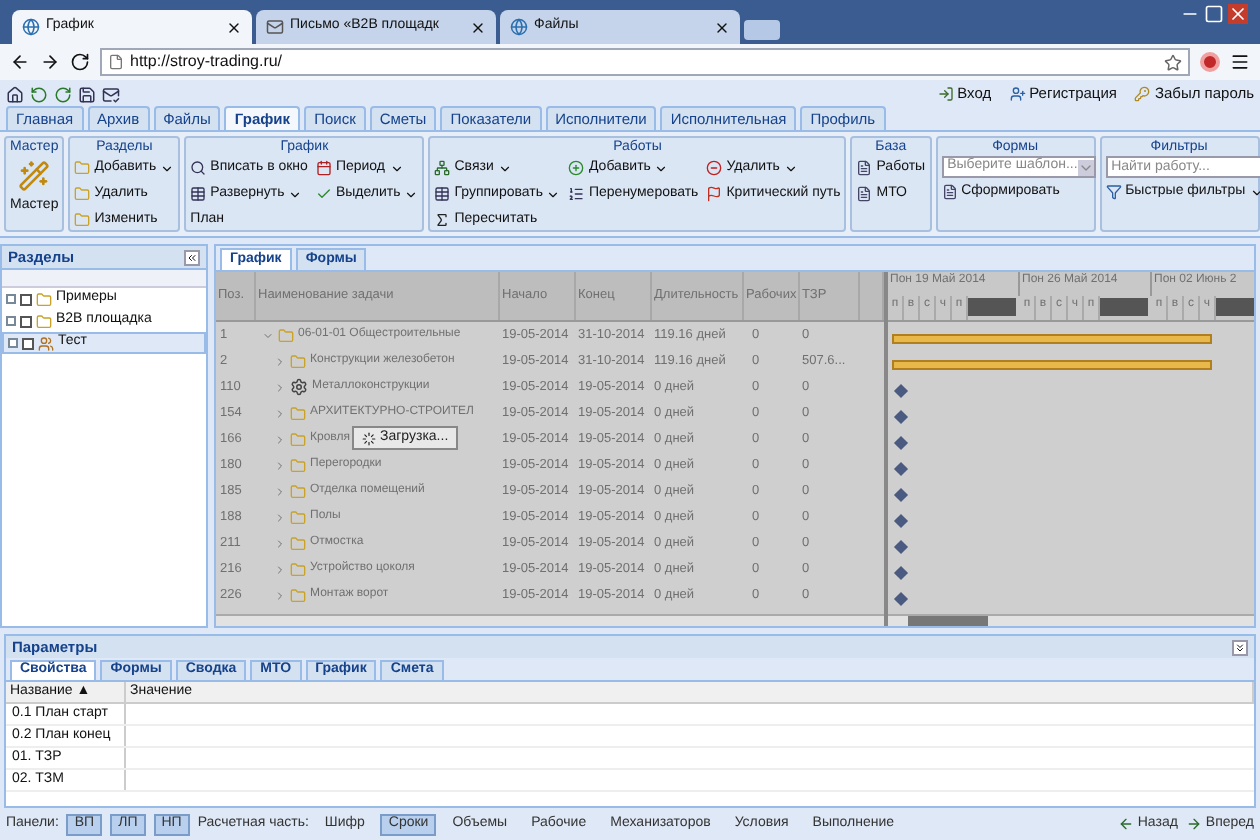 The image size is (1260, 840). Describe the element at coordinates (50, 62) in the screenshot. I see `forward-icon` at that location.